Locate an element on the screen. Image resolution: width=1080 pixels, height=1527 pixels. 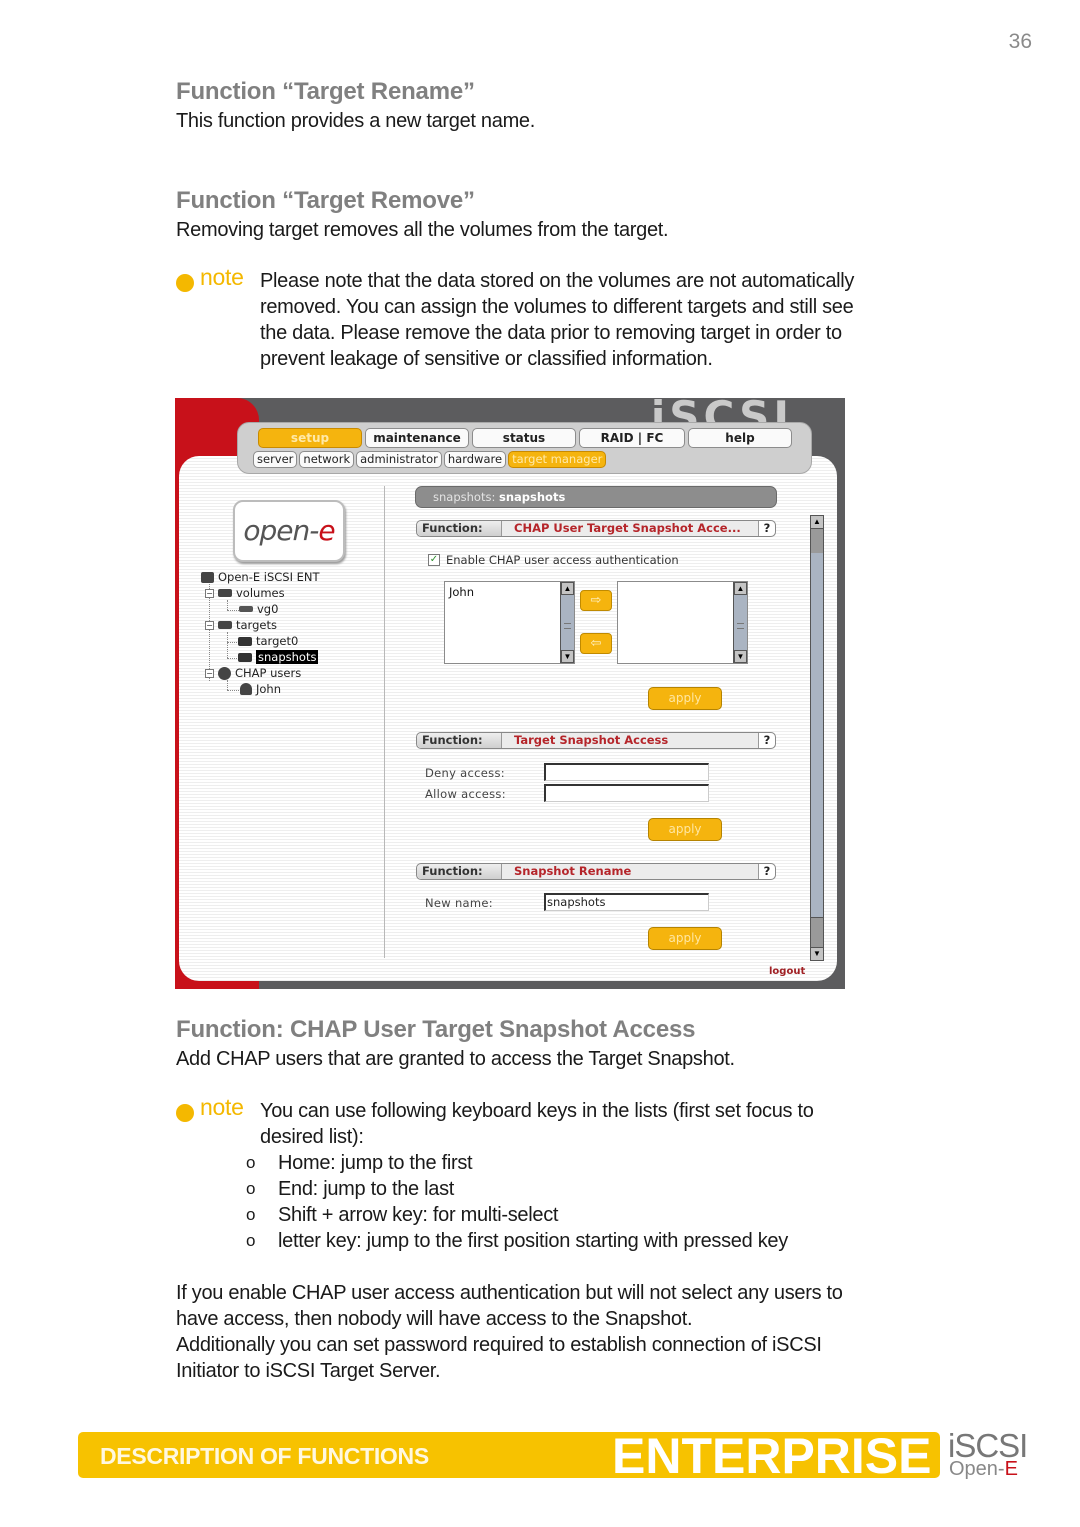
tab-setup: setup is located at coordinates (310, 438).